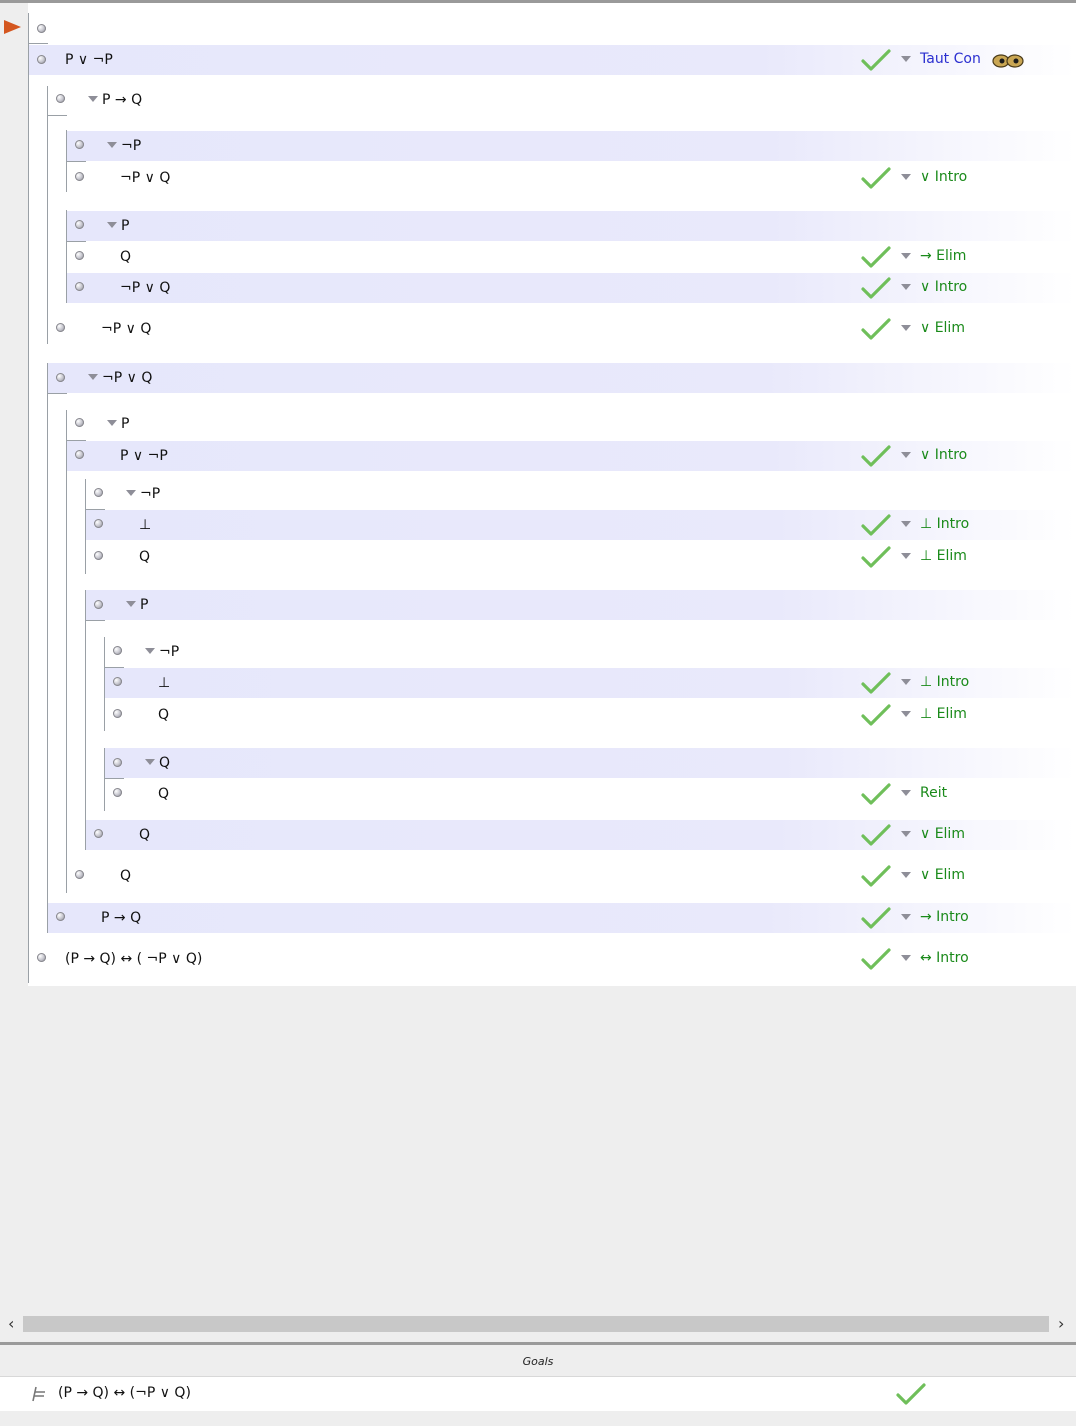 The height and width of the screenshot is (1426, 1076). Describe the element at coordinates (1061, 1324) in the screenshot. I see `scroll-right-icon: ›` at that location.